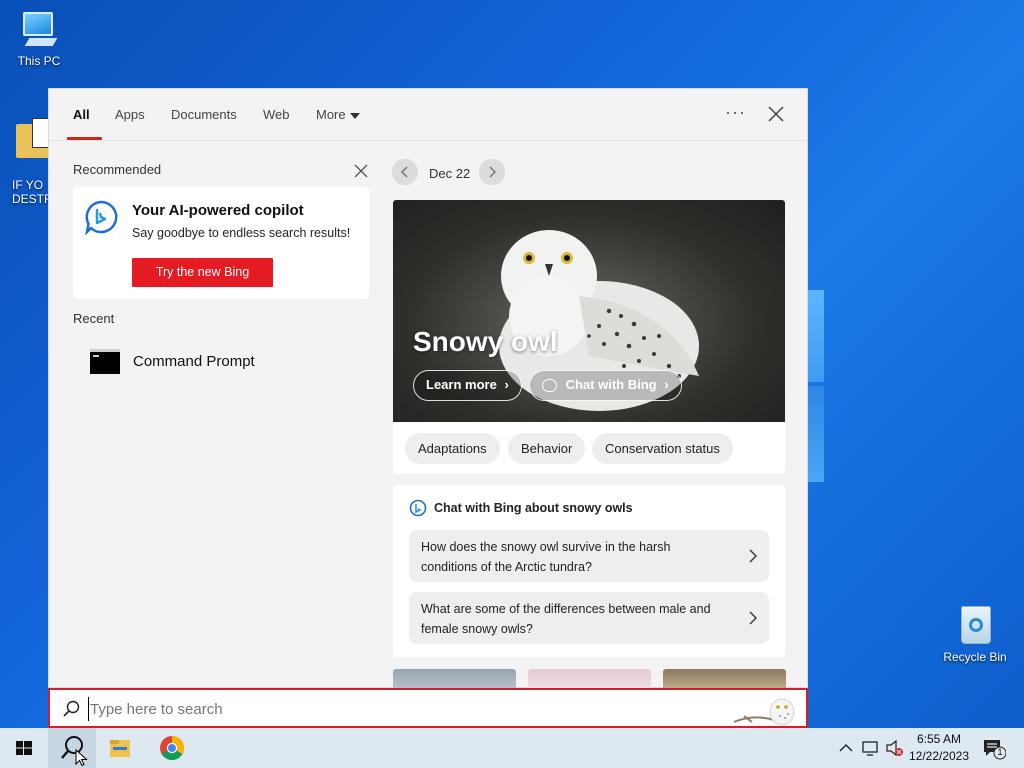  What do you see at coordinates (101, 217) in the screenshot?
I see `bing-logo-icon` at bounding box center [101, 217].